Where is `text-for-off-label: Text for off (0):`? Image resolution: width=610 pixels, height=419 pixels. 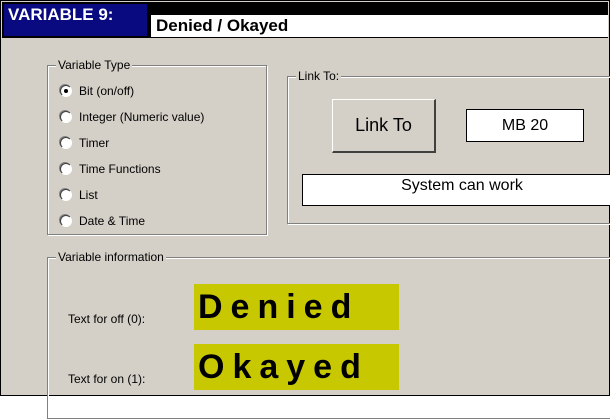 text-for-off-label: Text for off (0): is located at coordinates (107, 319).